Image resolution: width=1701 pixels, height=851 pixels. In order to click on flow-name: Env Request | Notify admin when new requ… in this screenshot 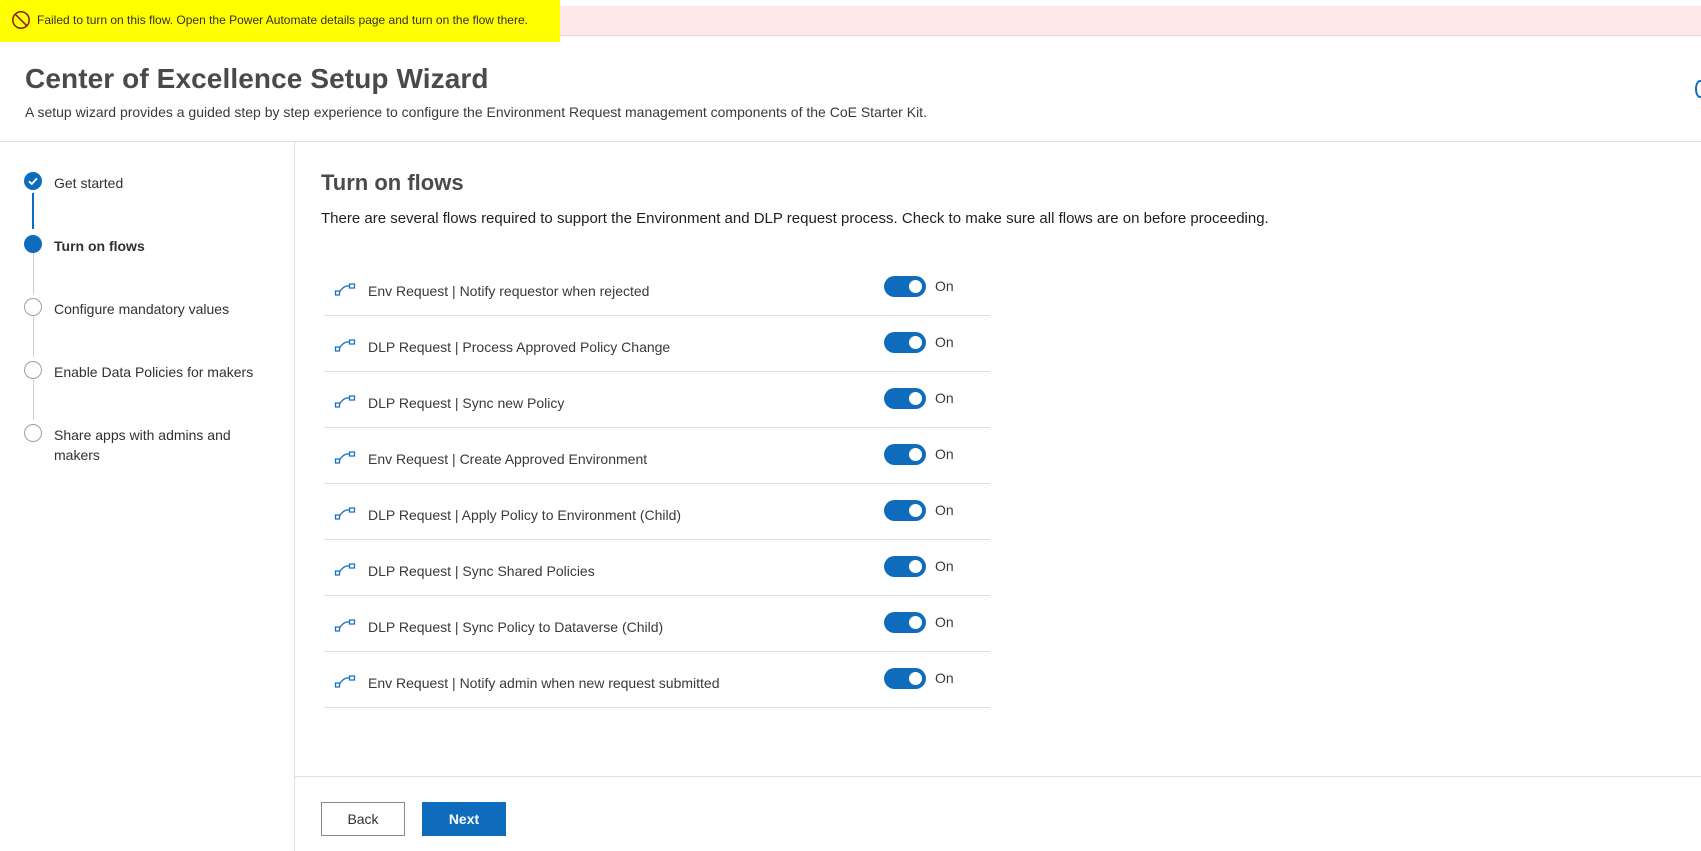, I will do `click(543, 683)`.